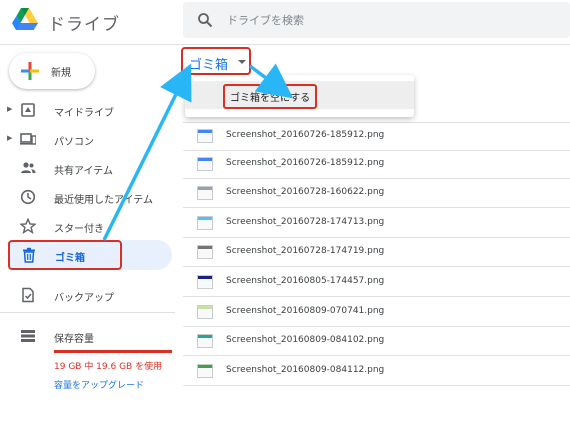 The height and width of the screenshot is (432, 570). What do you see at coordinates (28, 226) in the screenshot?
I see `star-icon` at bounding box center [28, 226].